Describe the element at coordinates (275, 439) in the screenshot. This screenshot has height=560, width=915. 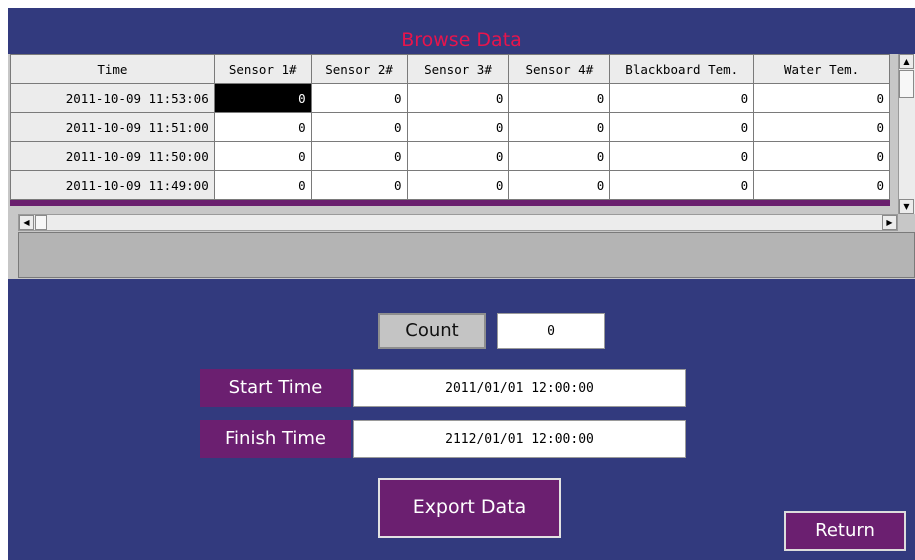
I see `finish-time-label: Finish Time` at that location.